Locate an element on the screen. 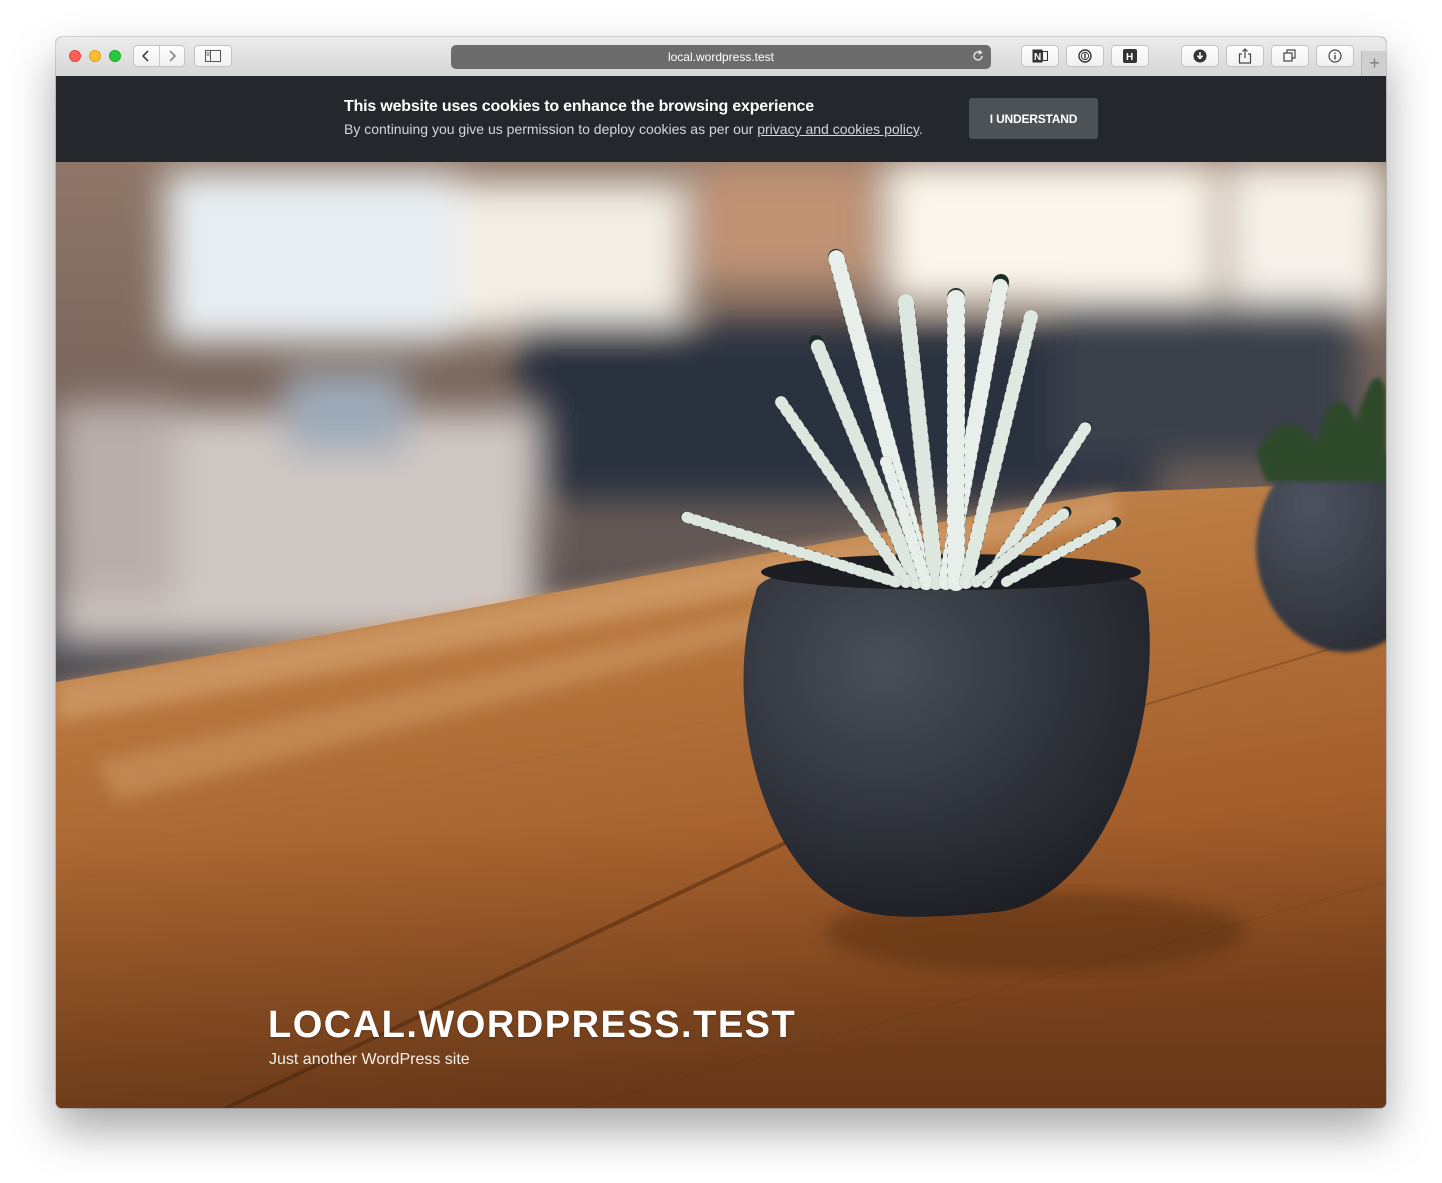 Image resolution: width=1442 pixels, height=1183 pixels. browser-toolbar: local.wordpress.test N H + is located at coordinates (721, 57).